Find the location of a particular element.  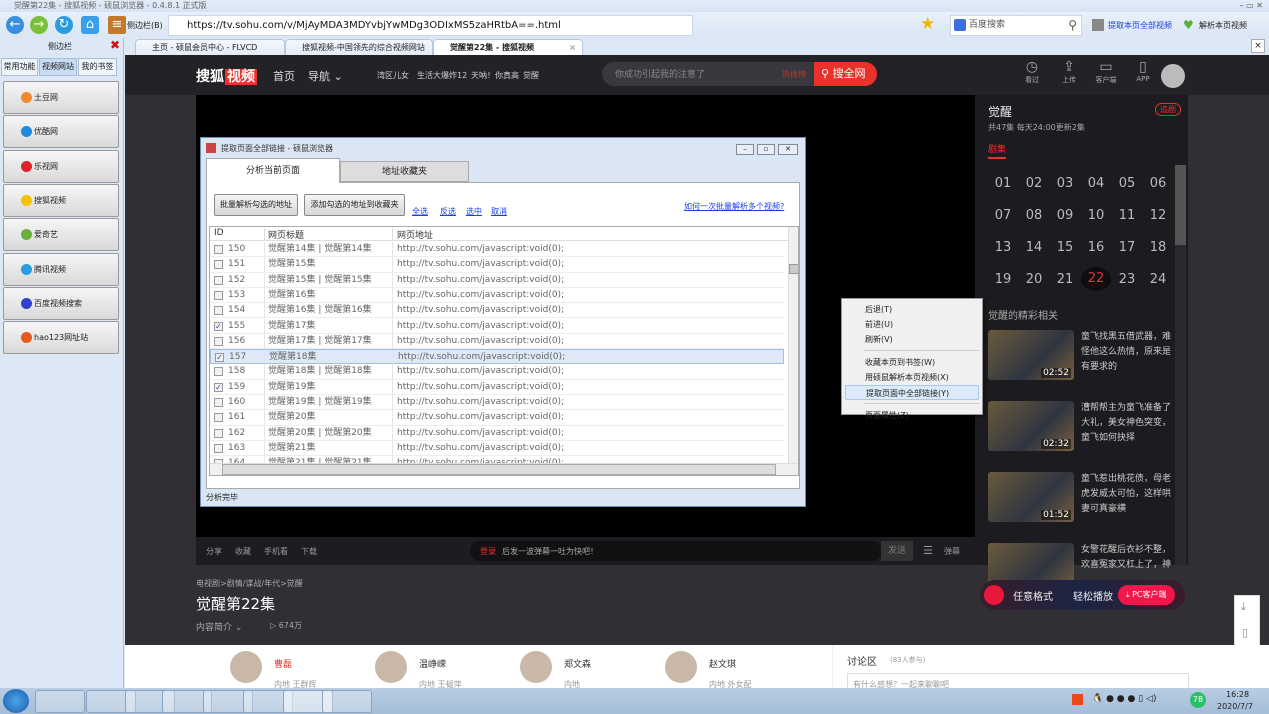

comment-input: 有什么感想？一起来聊聊吧 is located at coordinates (1018, 680).